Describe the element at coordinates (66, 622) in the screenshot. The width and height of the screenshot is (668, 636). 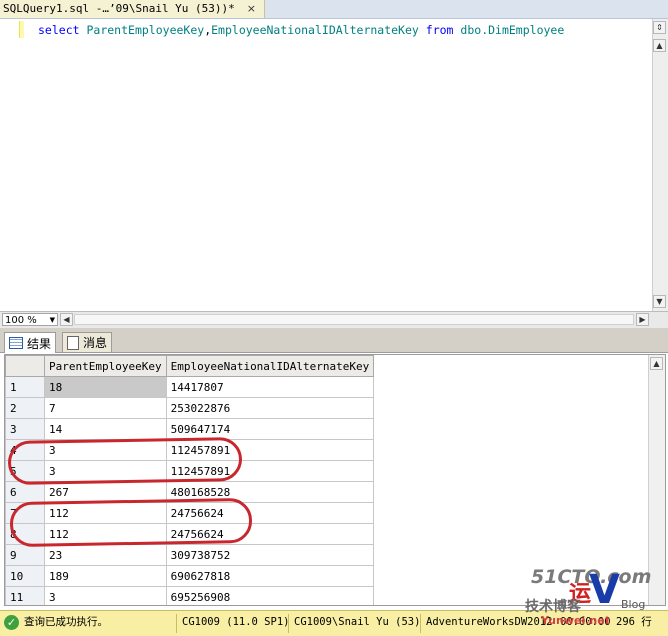
I see `status-message: 查询已成功执行。` at that location.